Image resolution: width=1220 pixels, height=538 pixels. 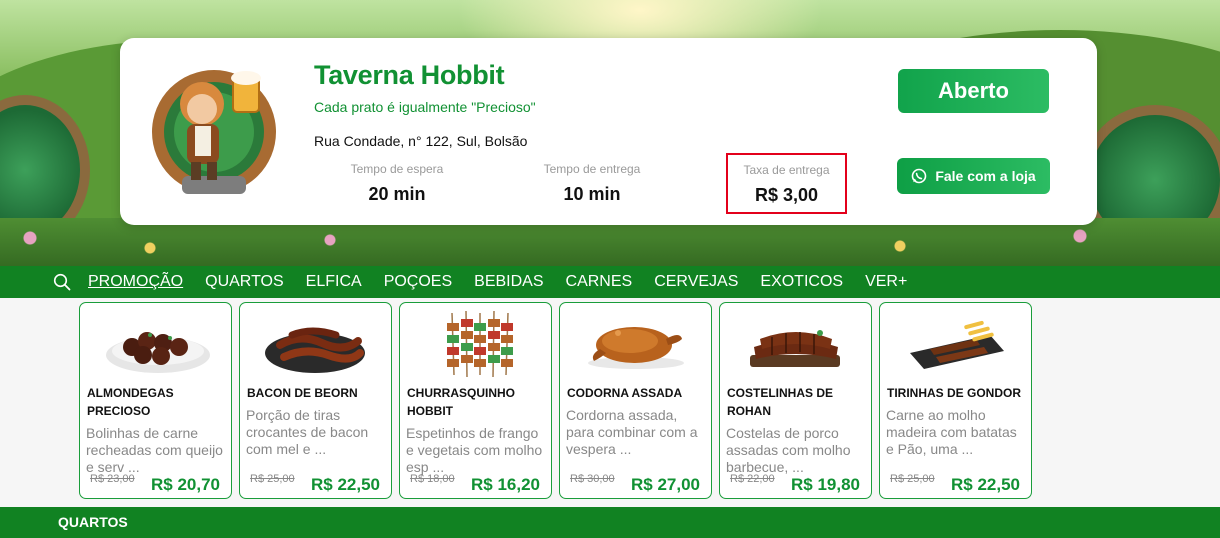 I want to click on delivery-time-label: Tempo de entrega, so click(x=592, y=169).